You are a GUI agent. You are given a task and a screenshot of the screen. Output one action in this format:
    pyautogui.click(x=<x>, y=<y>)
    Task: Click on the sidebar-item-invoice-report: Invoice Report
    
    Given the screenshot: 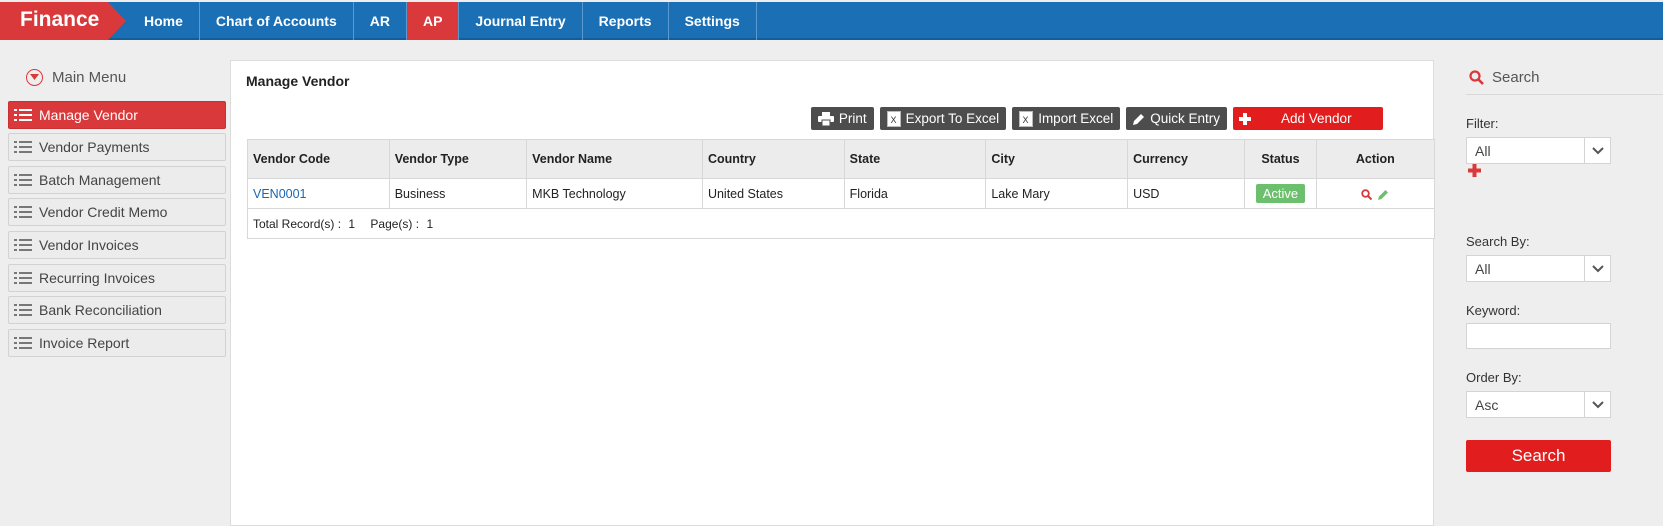 What is the action you would take?
    pyautogui.click(x=117, y=343)
    